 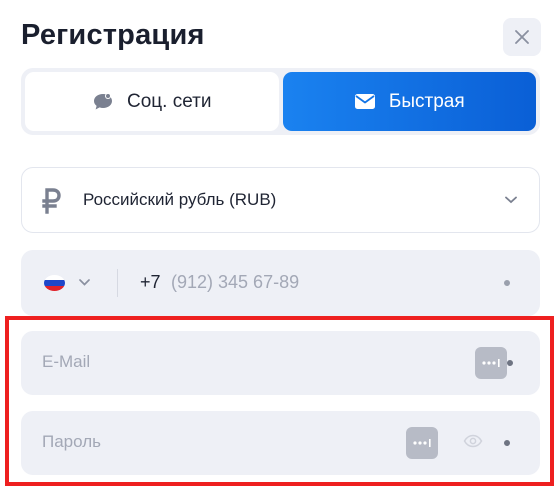 I want to click on country-flag-icon, so click(x=54, y=283).